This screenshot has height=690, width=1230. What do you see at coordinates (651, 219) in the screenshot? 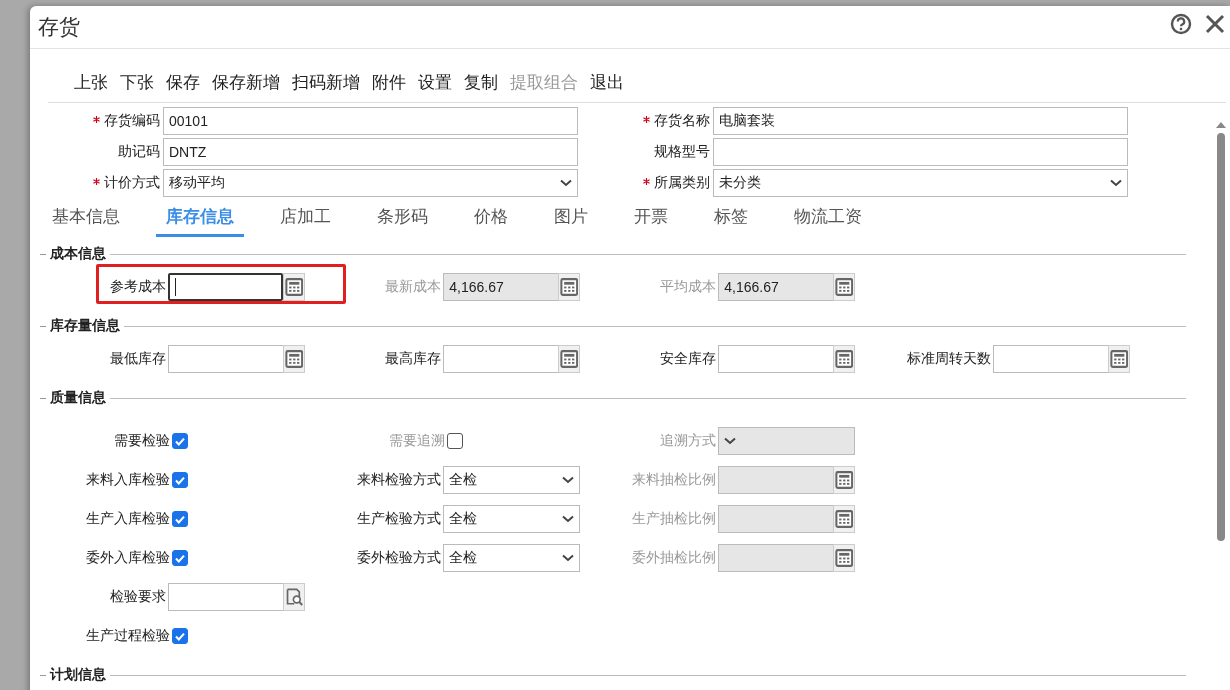
I see `tab: 开票` at bounding box center [651, 219].